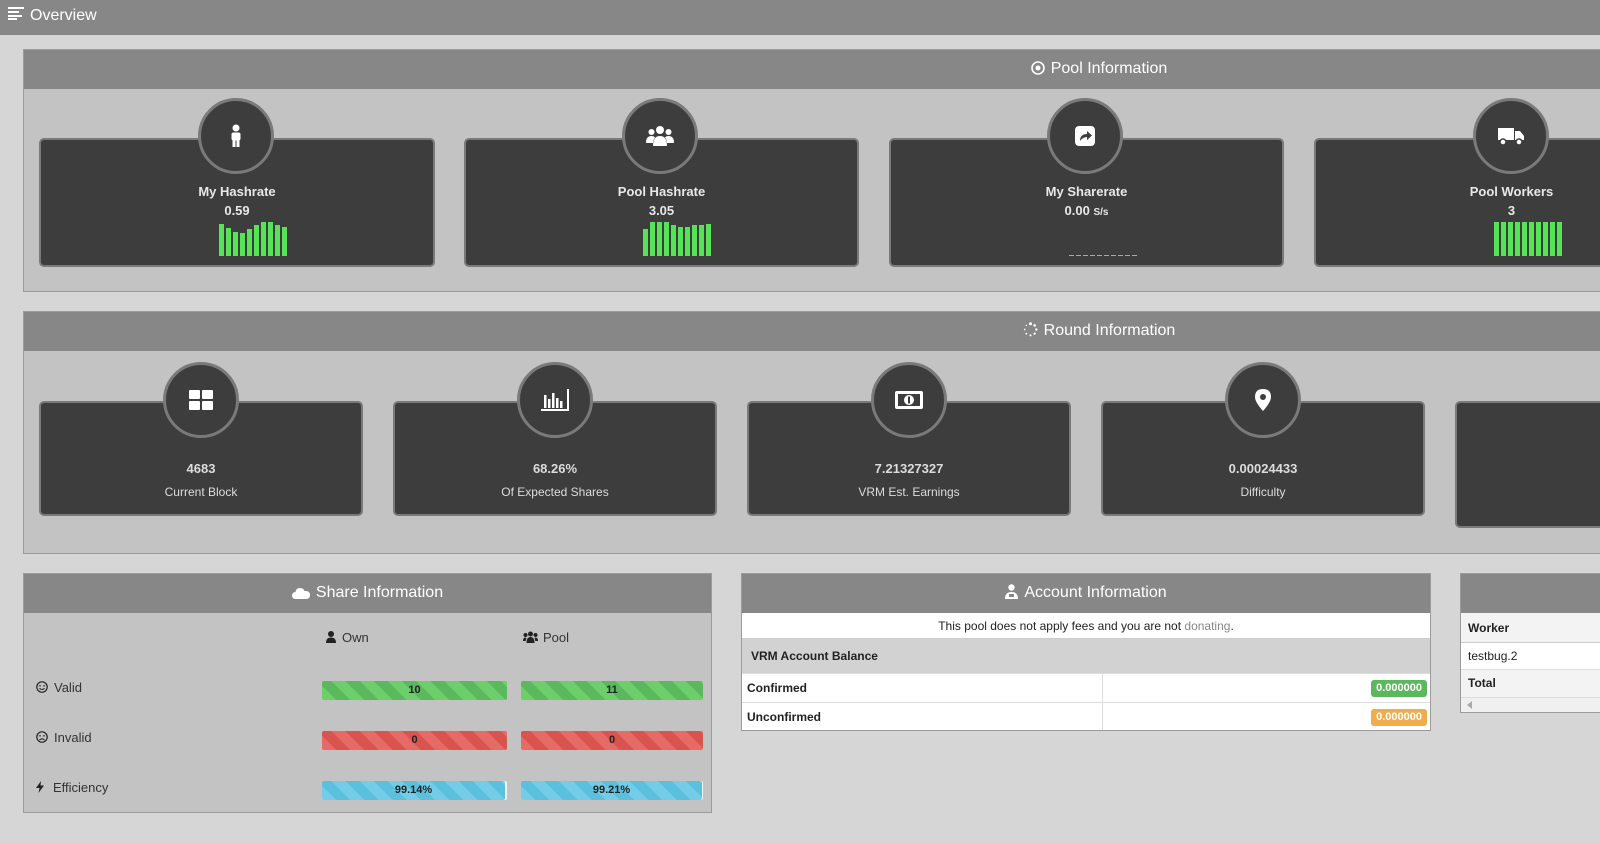  What do you see at coordinates (1086, 687) in the screenshot?
I see `confirmed-row: Confirmed 0.000000` at bounding box center [1086, 687].